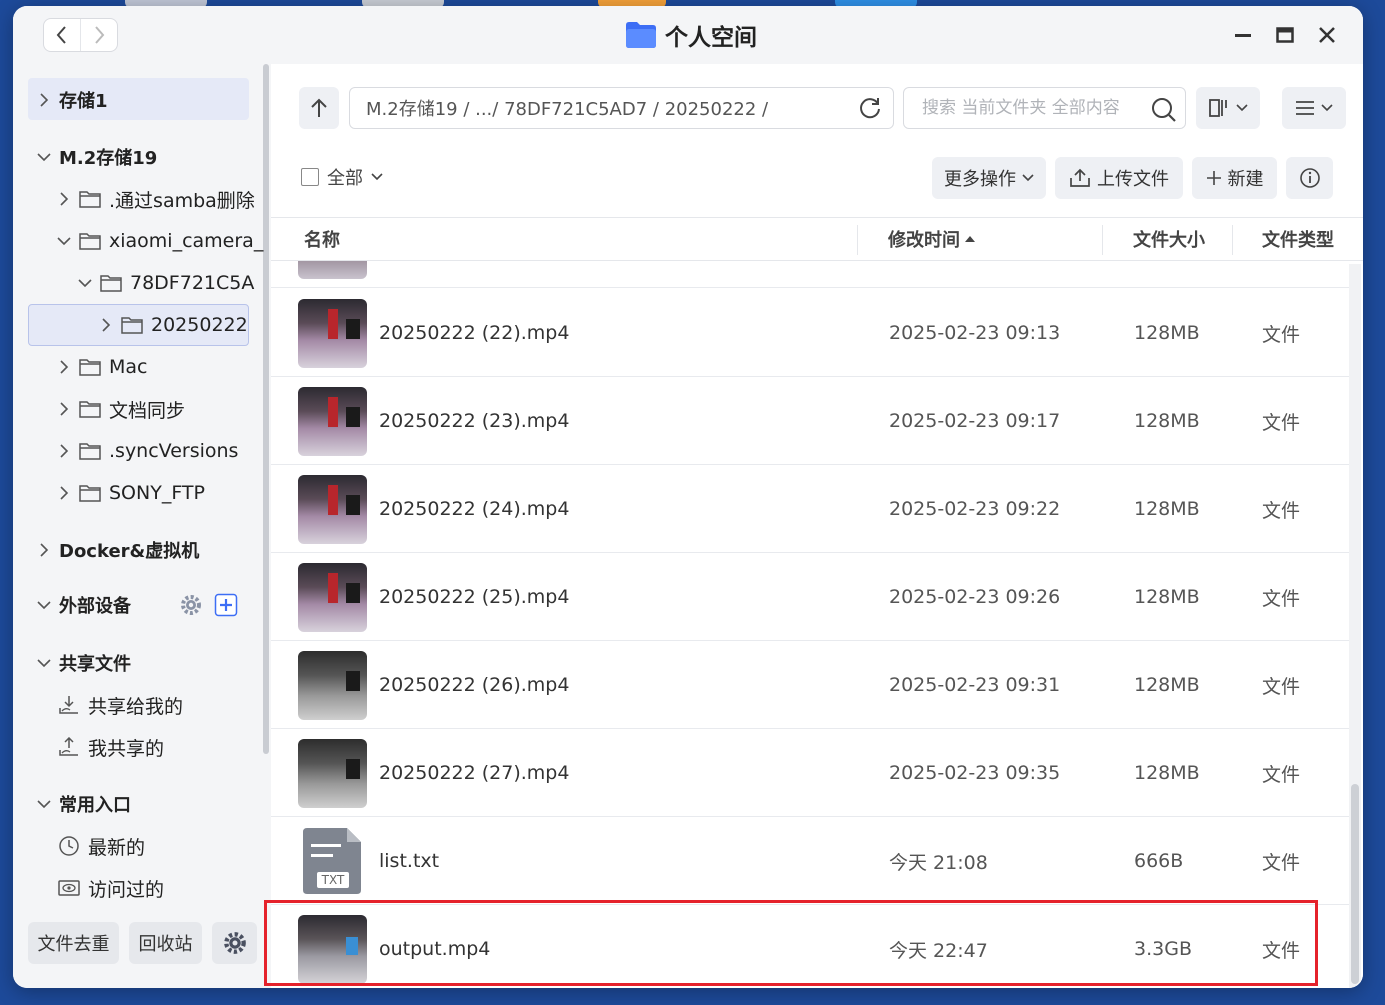 Image resolution: width=1385 pixels, height=1005 pixels. I want to click on sidebar-item-docker: Docker&虚拟机, so click(116, 550).